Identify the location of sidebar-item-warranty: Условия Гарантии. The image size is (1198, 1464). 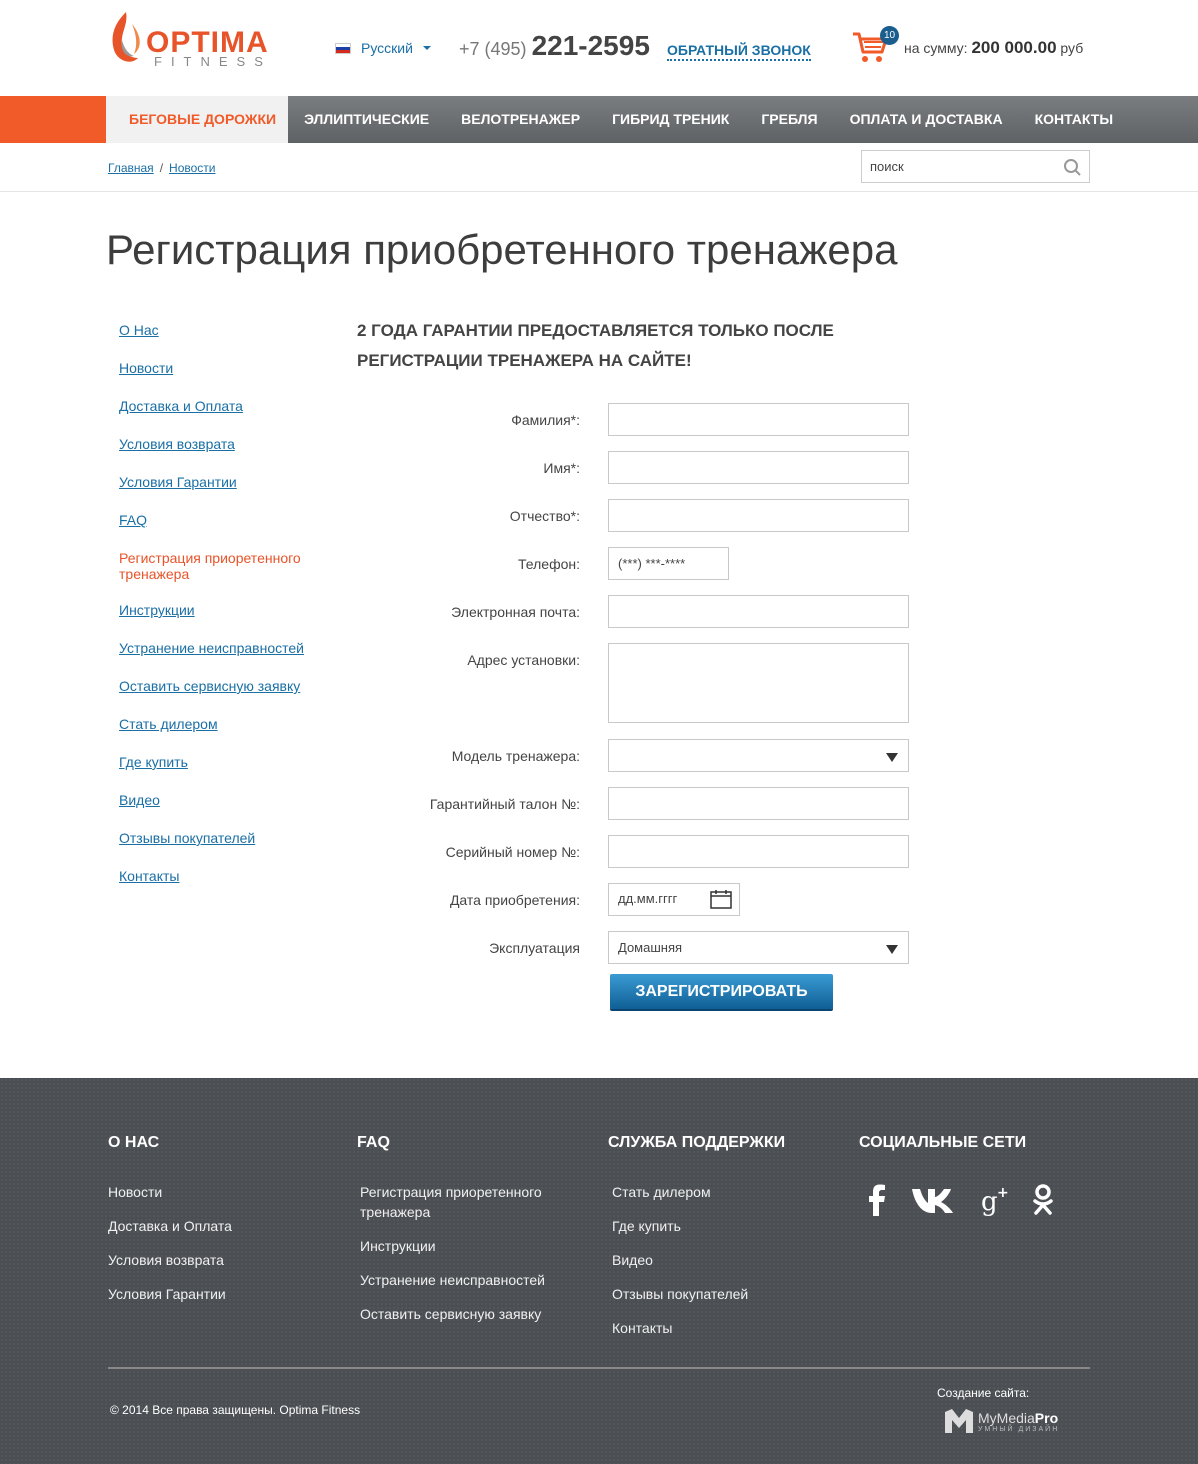
(224, 493).